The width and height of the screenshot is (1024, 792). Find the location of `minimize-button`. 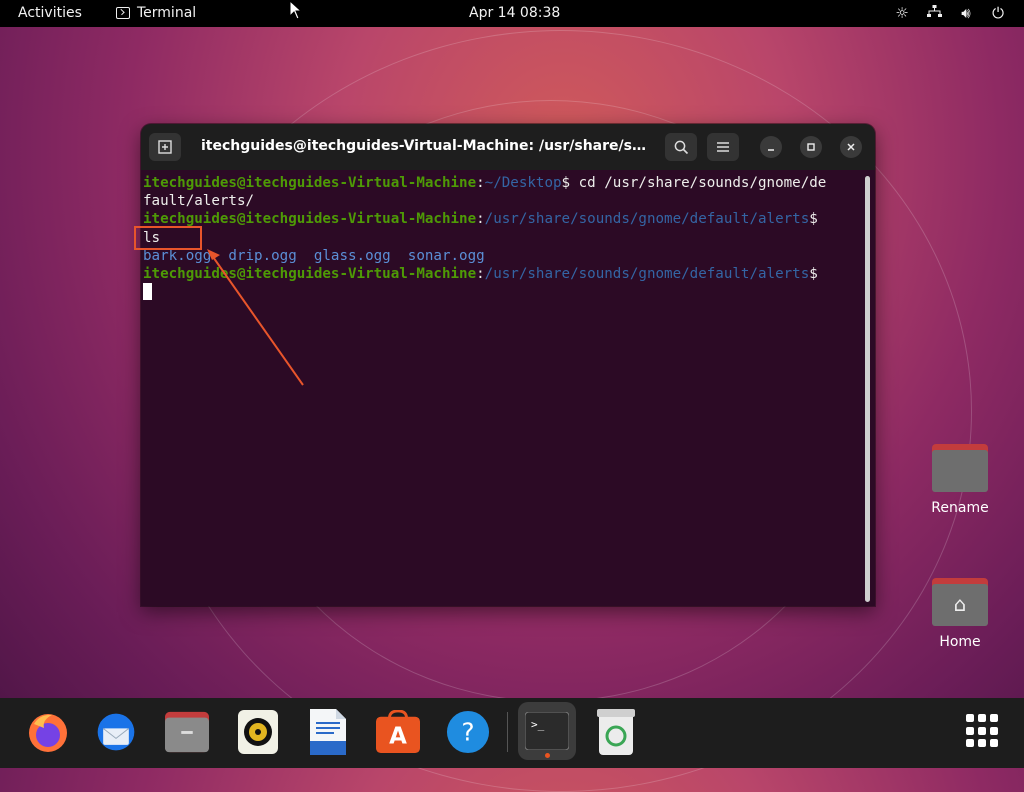

minimize-button is located at coordinates (771, 147).